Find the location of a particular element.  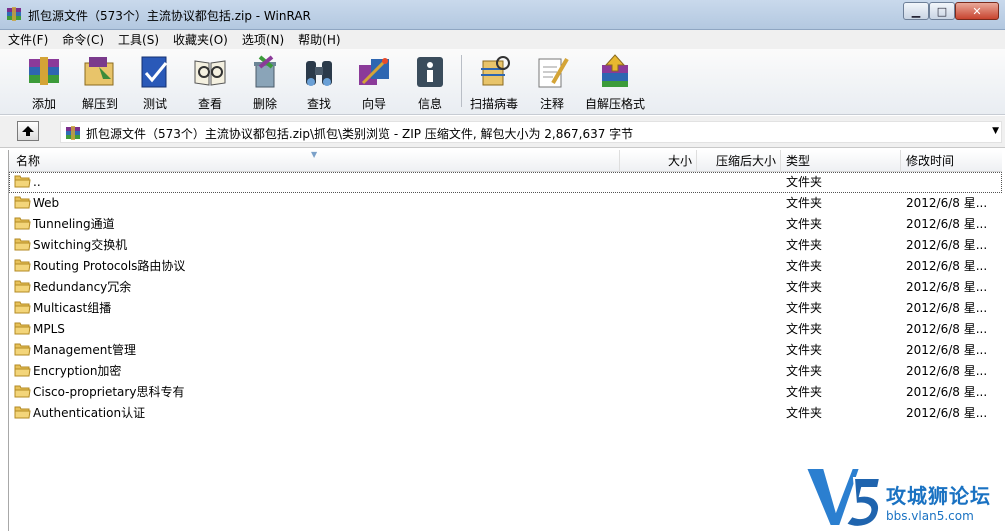

wizard-button: 向导 is located at coordinates (374, 82).